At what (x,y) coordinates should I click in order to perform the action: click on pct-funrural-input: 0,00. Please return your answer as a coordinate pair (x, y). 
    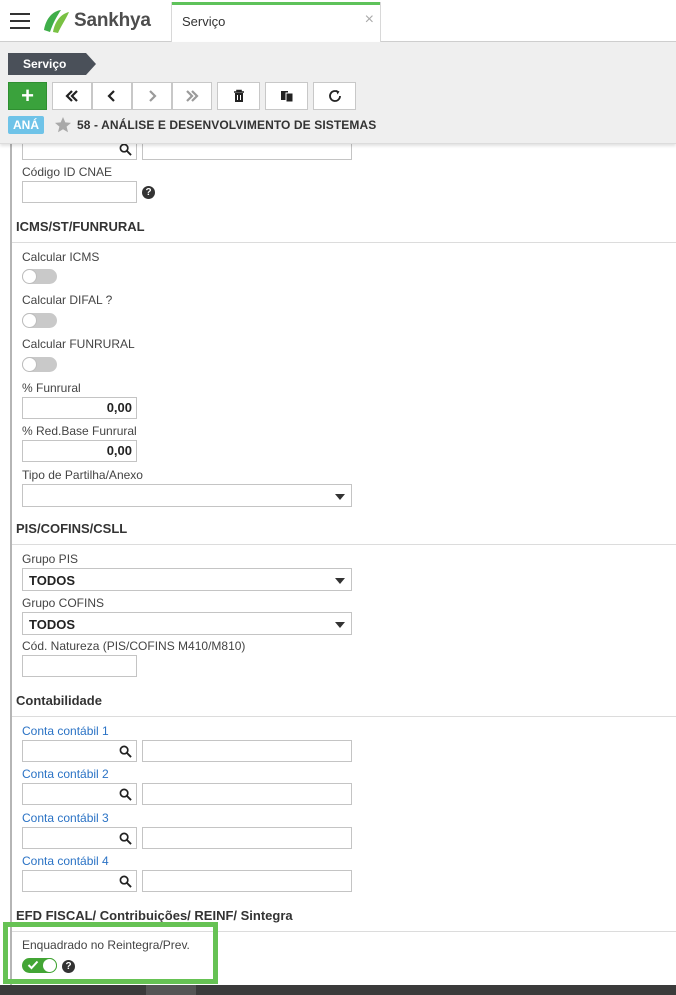
    Looking at the image, I should click on (79, 408).